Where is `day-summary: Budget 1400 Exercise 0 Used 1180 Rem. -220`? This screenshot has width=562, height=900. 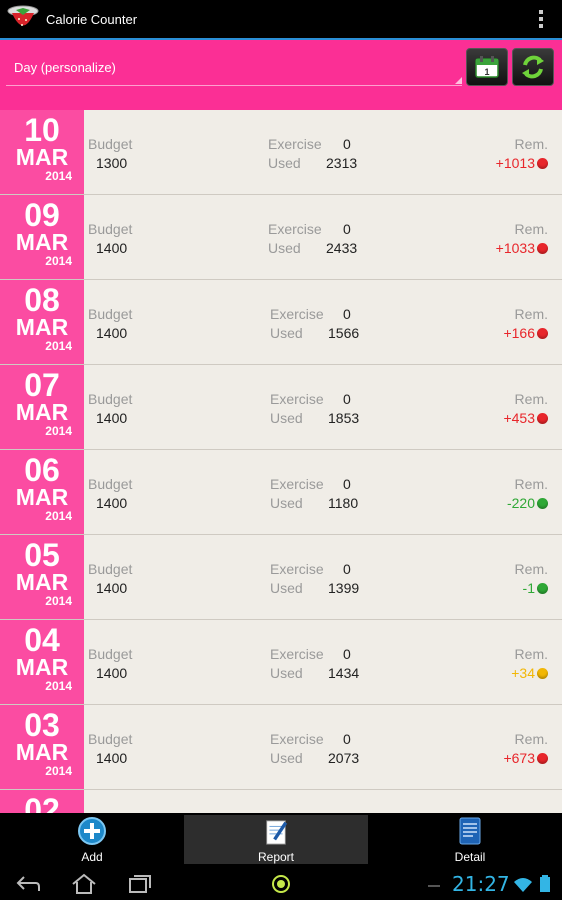 day-summary: Budget 1400 Exercise 0 Used 1180 Rem. -220 is located at coordinates (323, 492).